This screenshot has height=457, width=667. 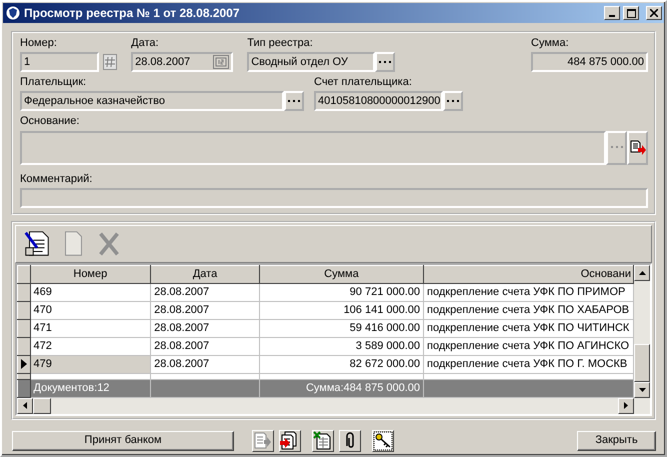 I want to click on table-cell: 470, so click(x=90, y=310).